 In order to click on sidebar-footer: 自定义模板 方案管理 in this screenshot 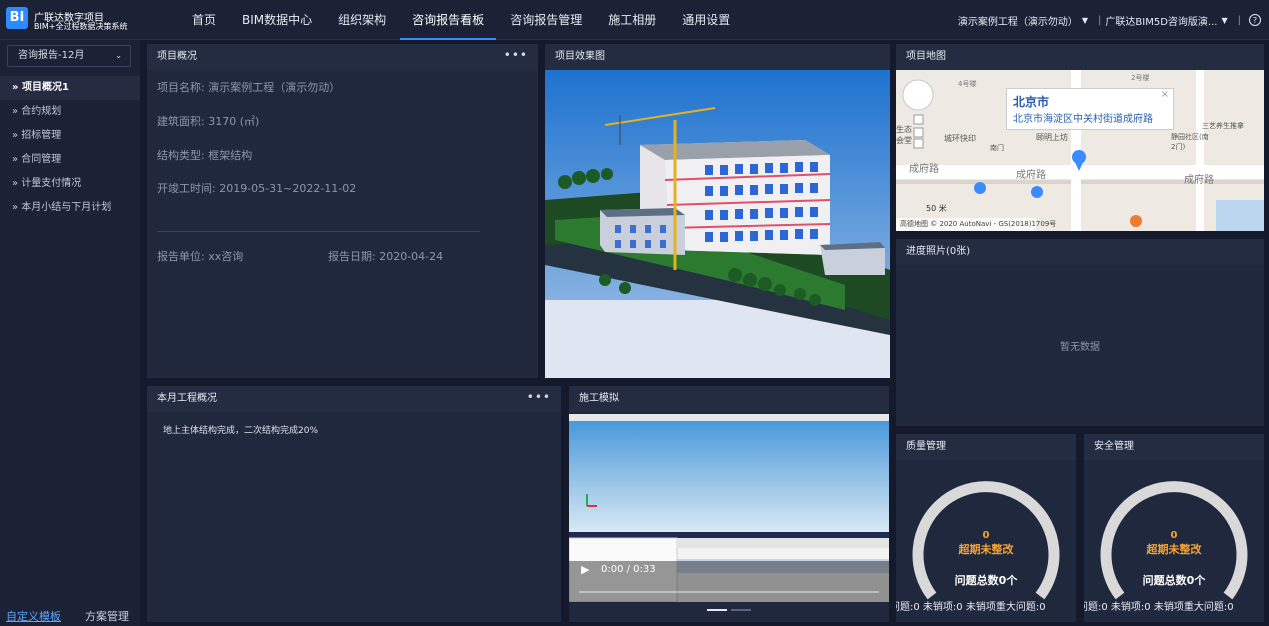, I will do `click(67, 616)`.